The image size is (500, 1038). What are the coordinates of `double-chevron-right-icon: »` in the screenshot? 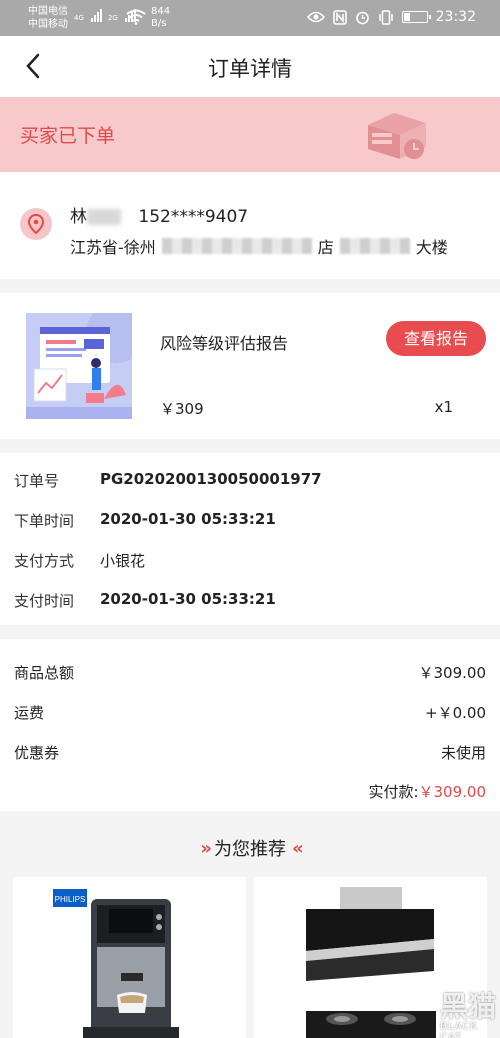 It's located at (205, 848).